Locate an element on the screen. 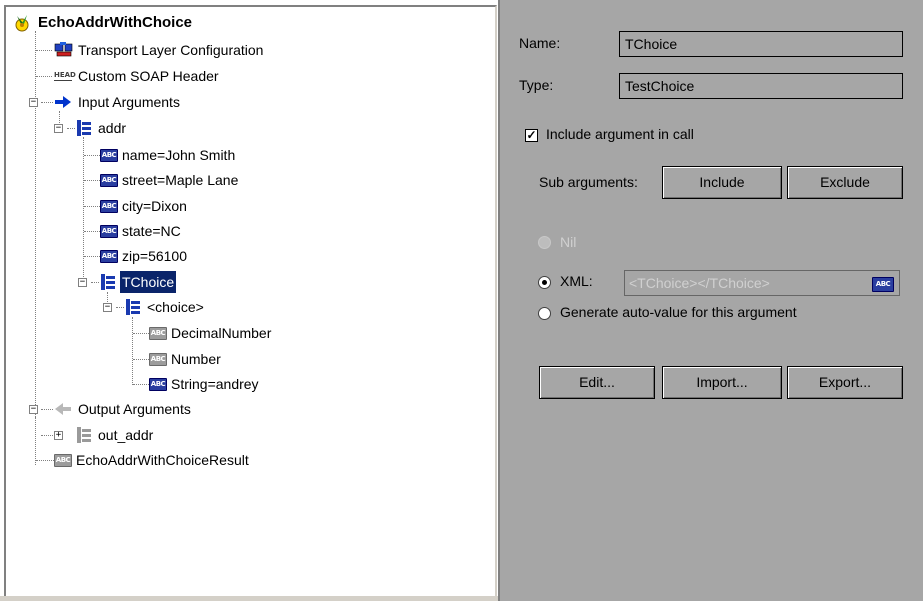 This screenshot has height=601, width=923. tree-item-tchoice: TChoice is located at coordinates (139, 282).